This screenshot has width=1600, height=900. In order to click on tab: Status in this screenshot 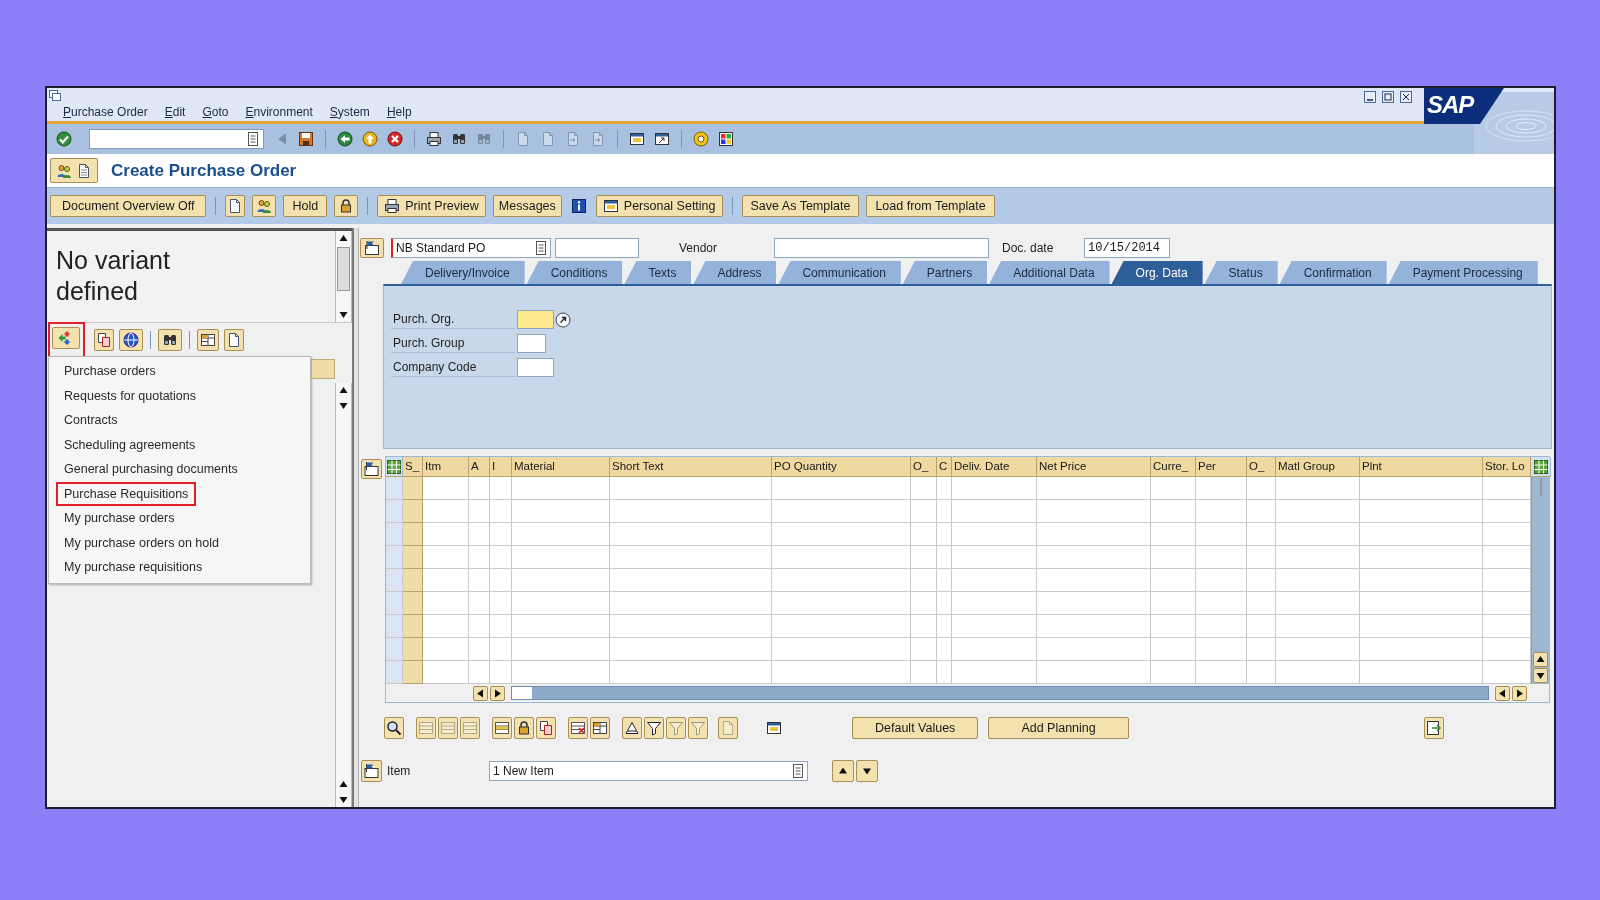, I will do `click(1241, 272)`.